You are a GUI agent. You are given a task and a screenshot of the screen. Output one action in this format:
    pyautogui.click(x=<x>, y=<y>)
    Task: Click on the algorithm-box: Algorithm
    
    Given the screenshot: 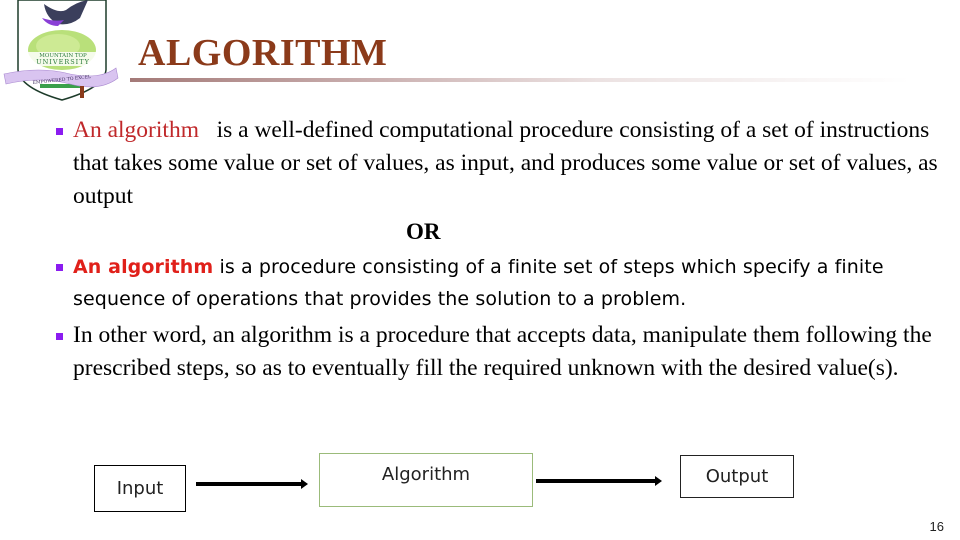 What is the action you would take?
    pyautogui.click(x=426, y=480)
    